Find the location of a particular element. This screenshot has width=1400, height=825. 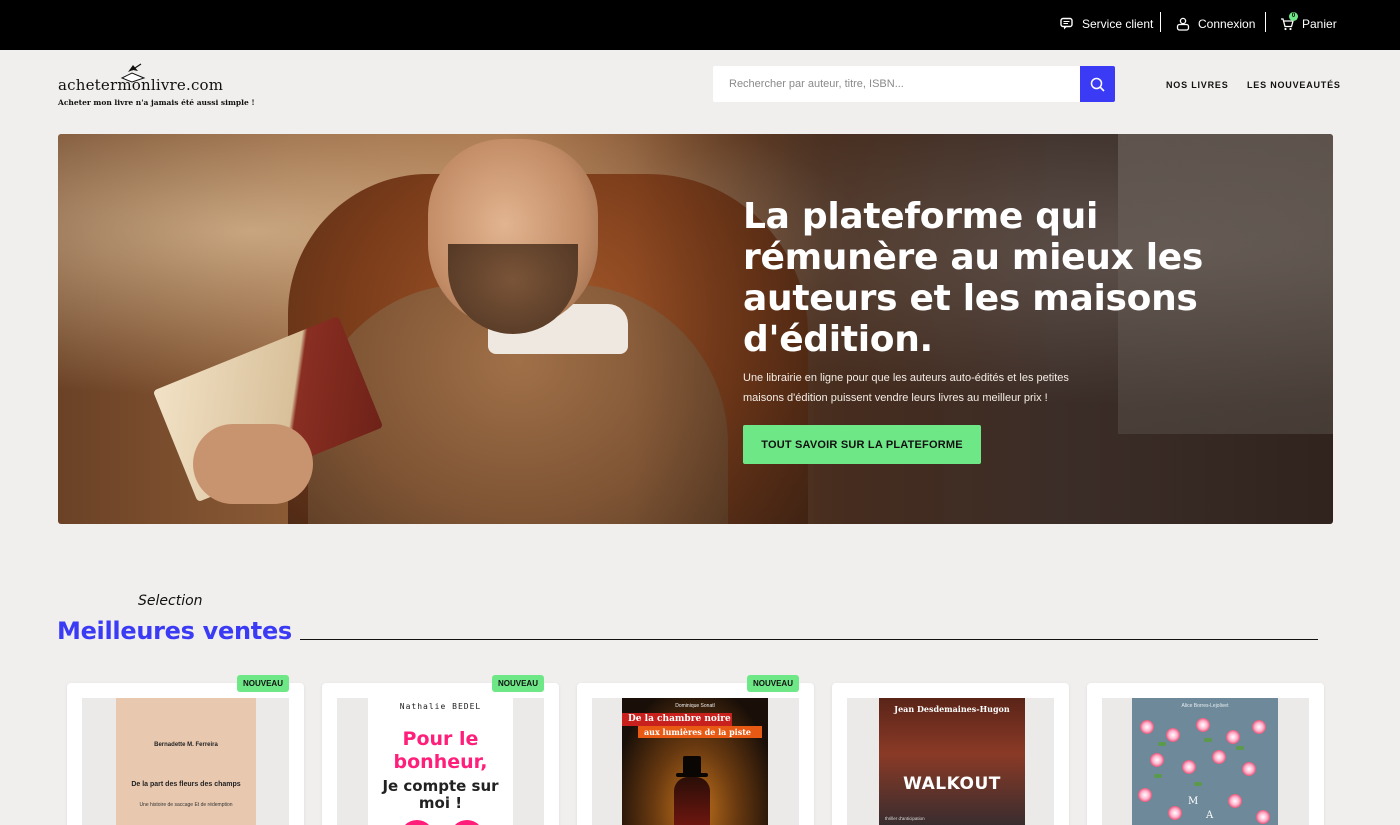

search-button is located at coordinates (1097, 84).